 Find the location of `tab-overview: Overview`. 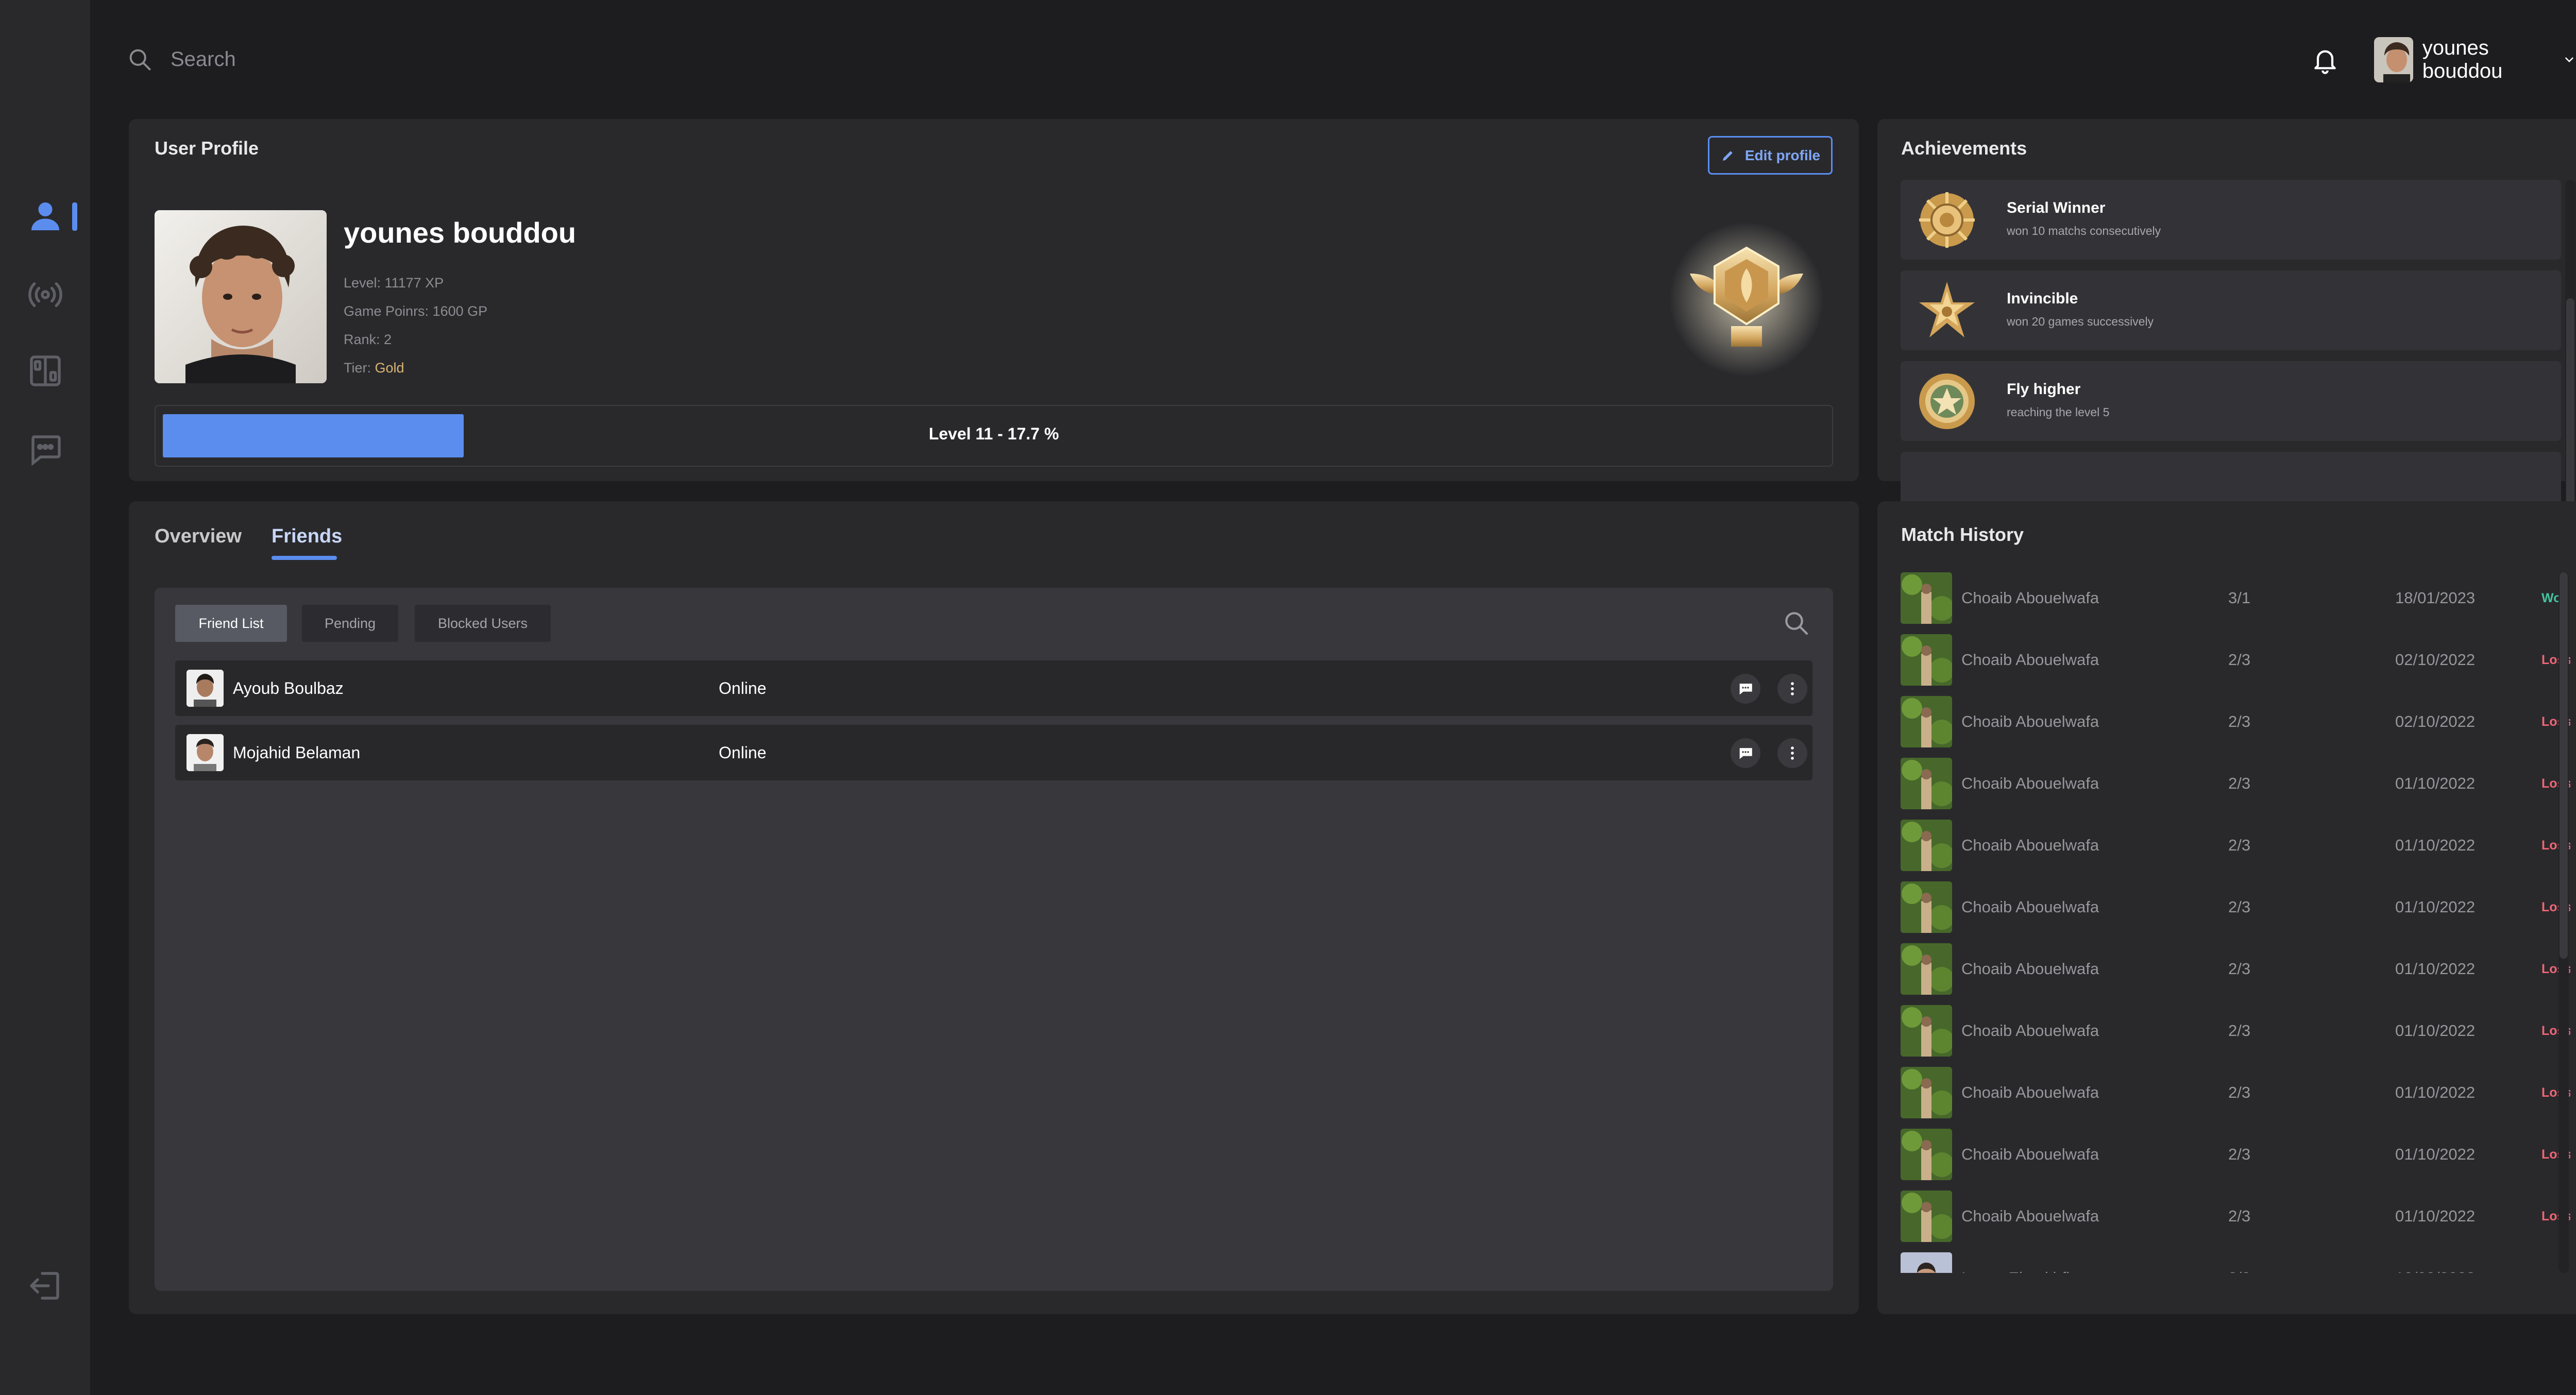

tab-overview: Overview is located at coordinates (199, 537).